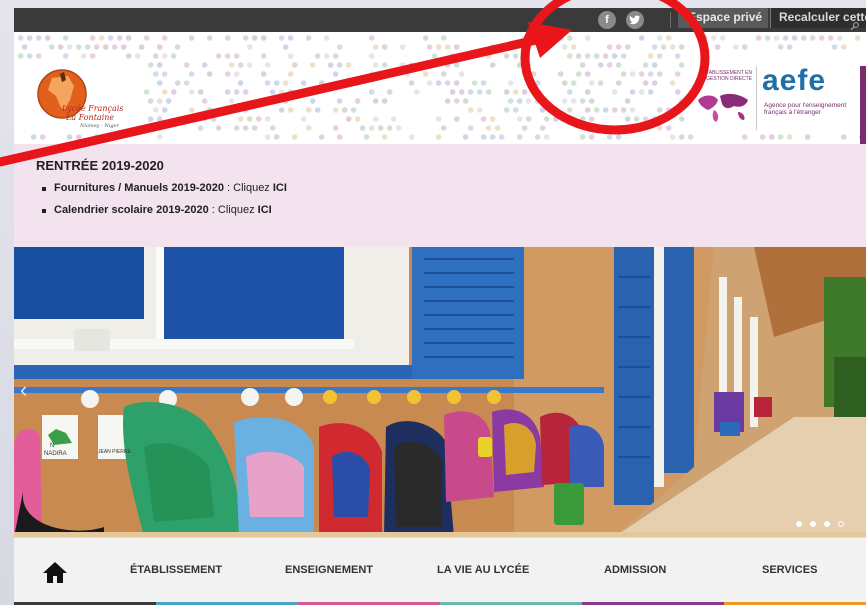 The height and width of the screenshot is (605, 866). What do you see at coordinates (863, 105) in the screenshot?
I see `header-accent-bar` at bounding box center [863, 105].